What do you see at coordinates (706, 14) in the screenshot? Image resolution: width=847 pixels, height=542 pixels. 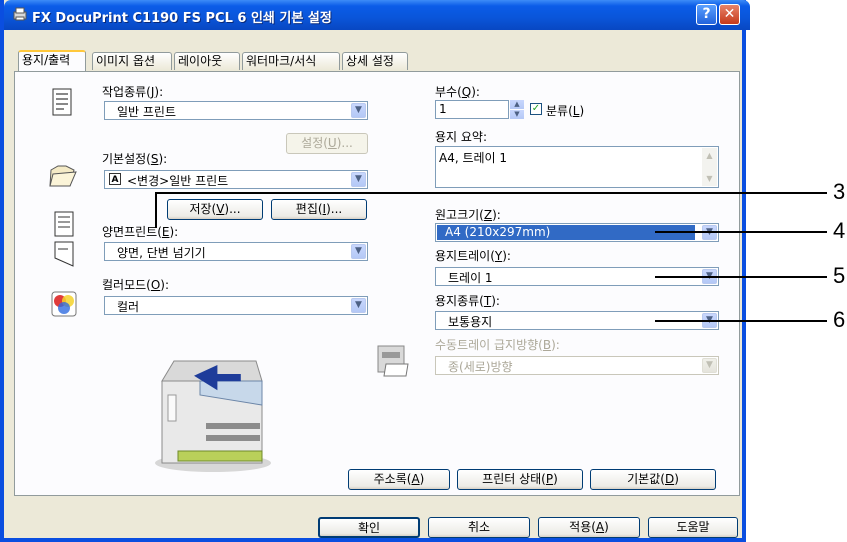 I see `help-title-button: ?` at bounding box center [706, 14].